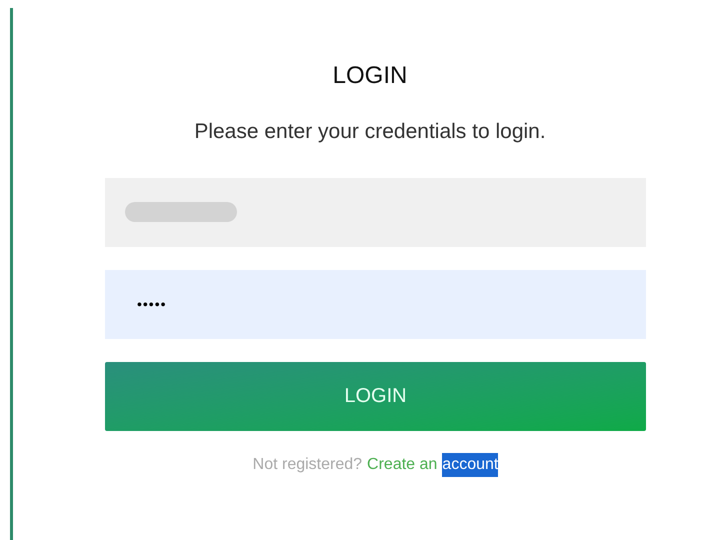 This screenshot has height=540, width=725. I want to click on not-registered-text: Not registered?, so click(307, 464).